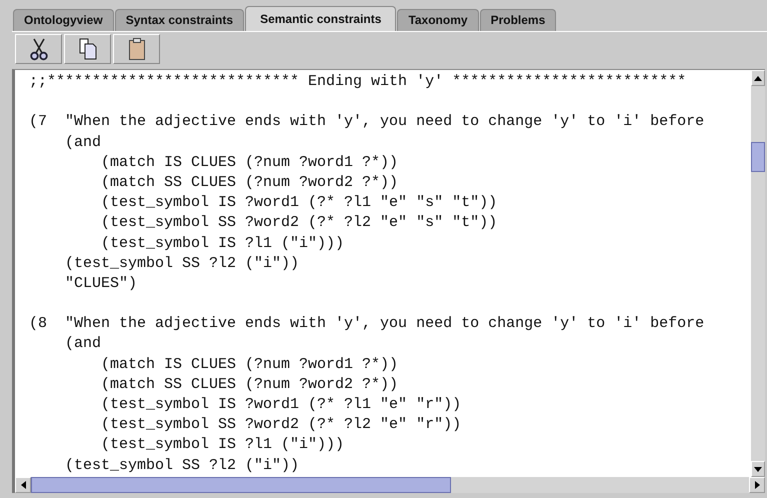 This screenshot has width=767, height=498. I want to click on code-line: (test_symbol IS ?word1 (?* ?l1 "e" "r")), so click(281, 405).